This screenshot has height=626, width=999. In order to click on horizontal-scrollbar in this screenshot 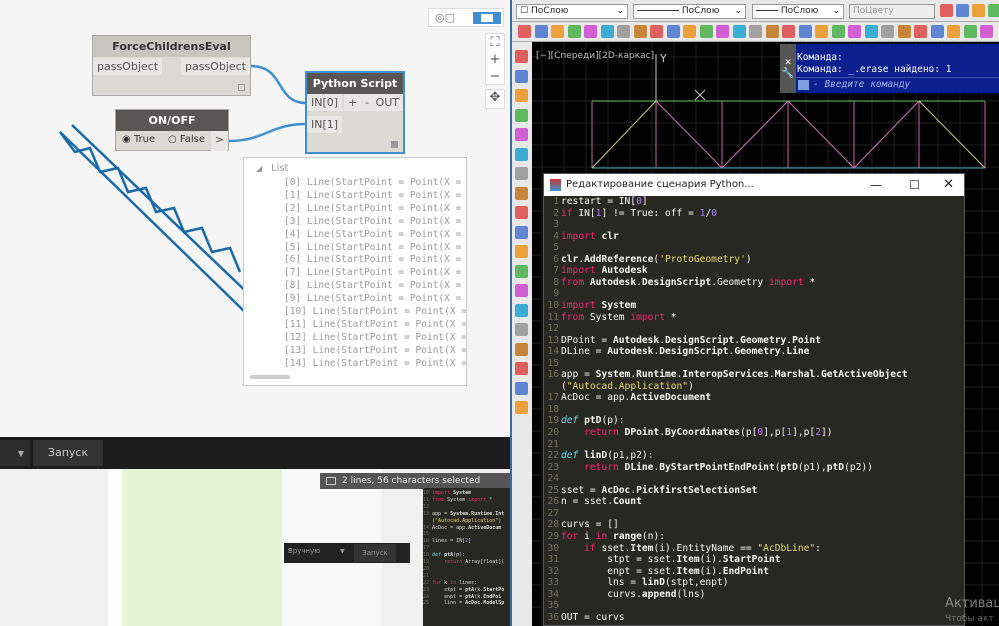, I will do `click(270, 377)`.